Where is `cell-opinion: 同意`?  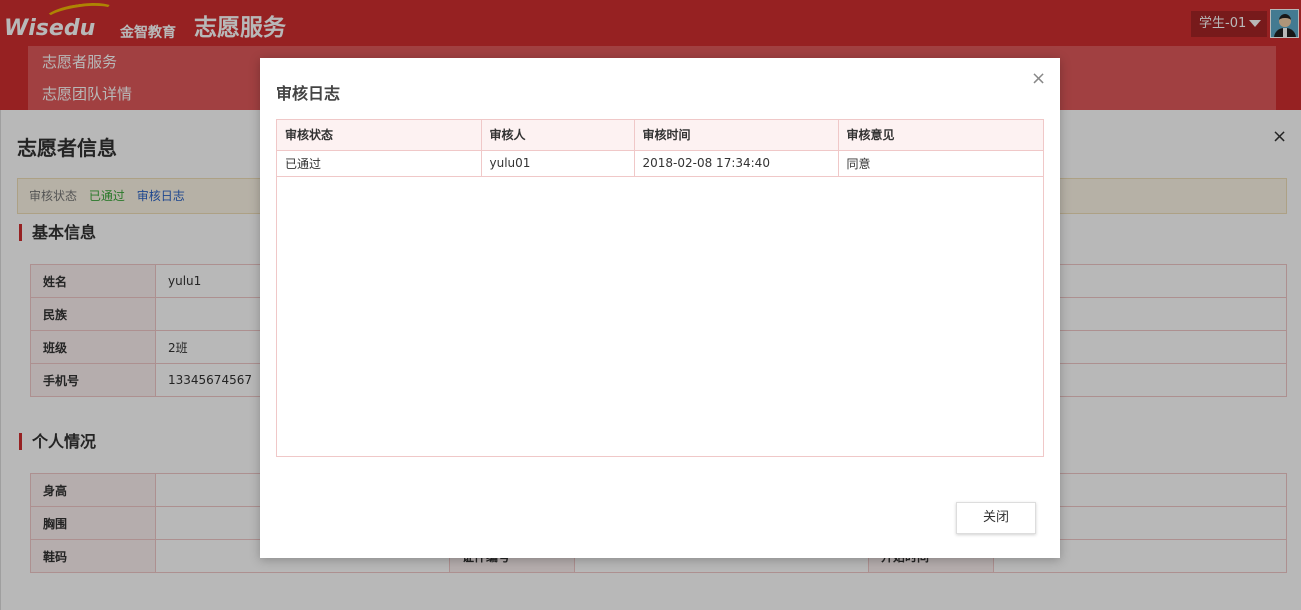
cell-opinion: 同意 is located at coordinates (941, 163).